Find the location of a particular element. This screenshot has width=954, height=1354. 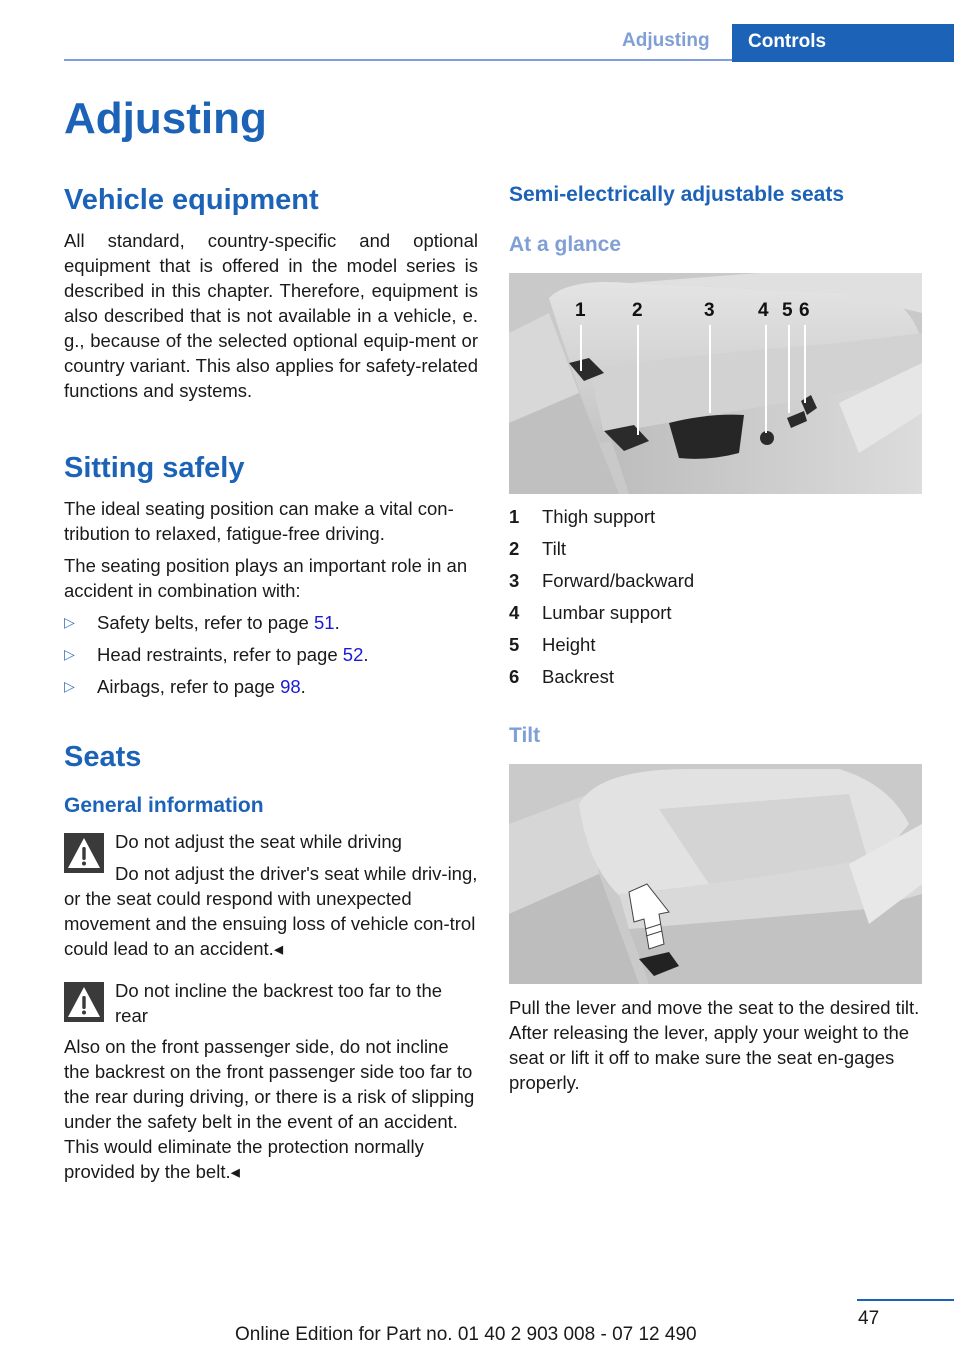

page-link-51: 51 is located at coordinates (324, 622).